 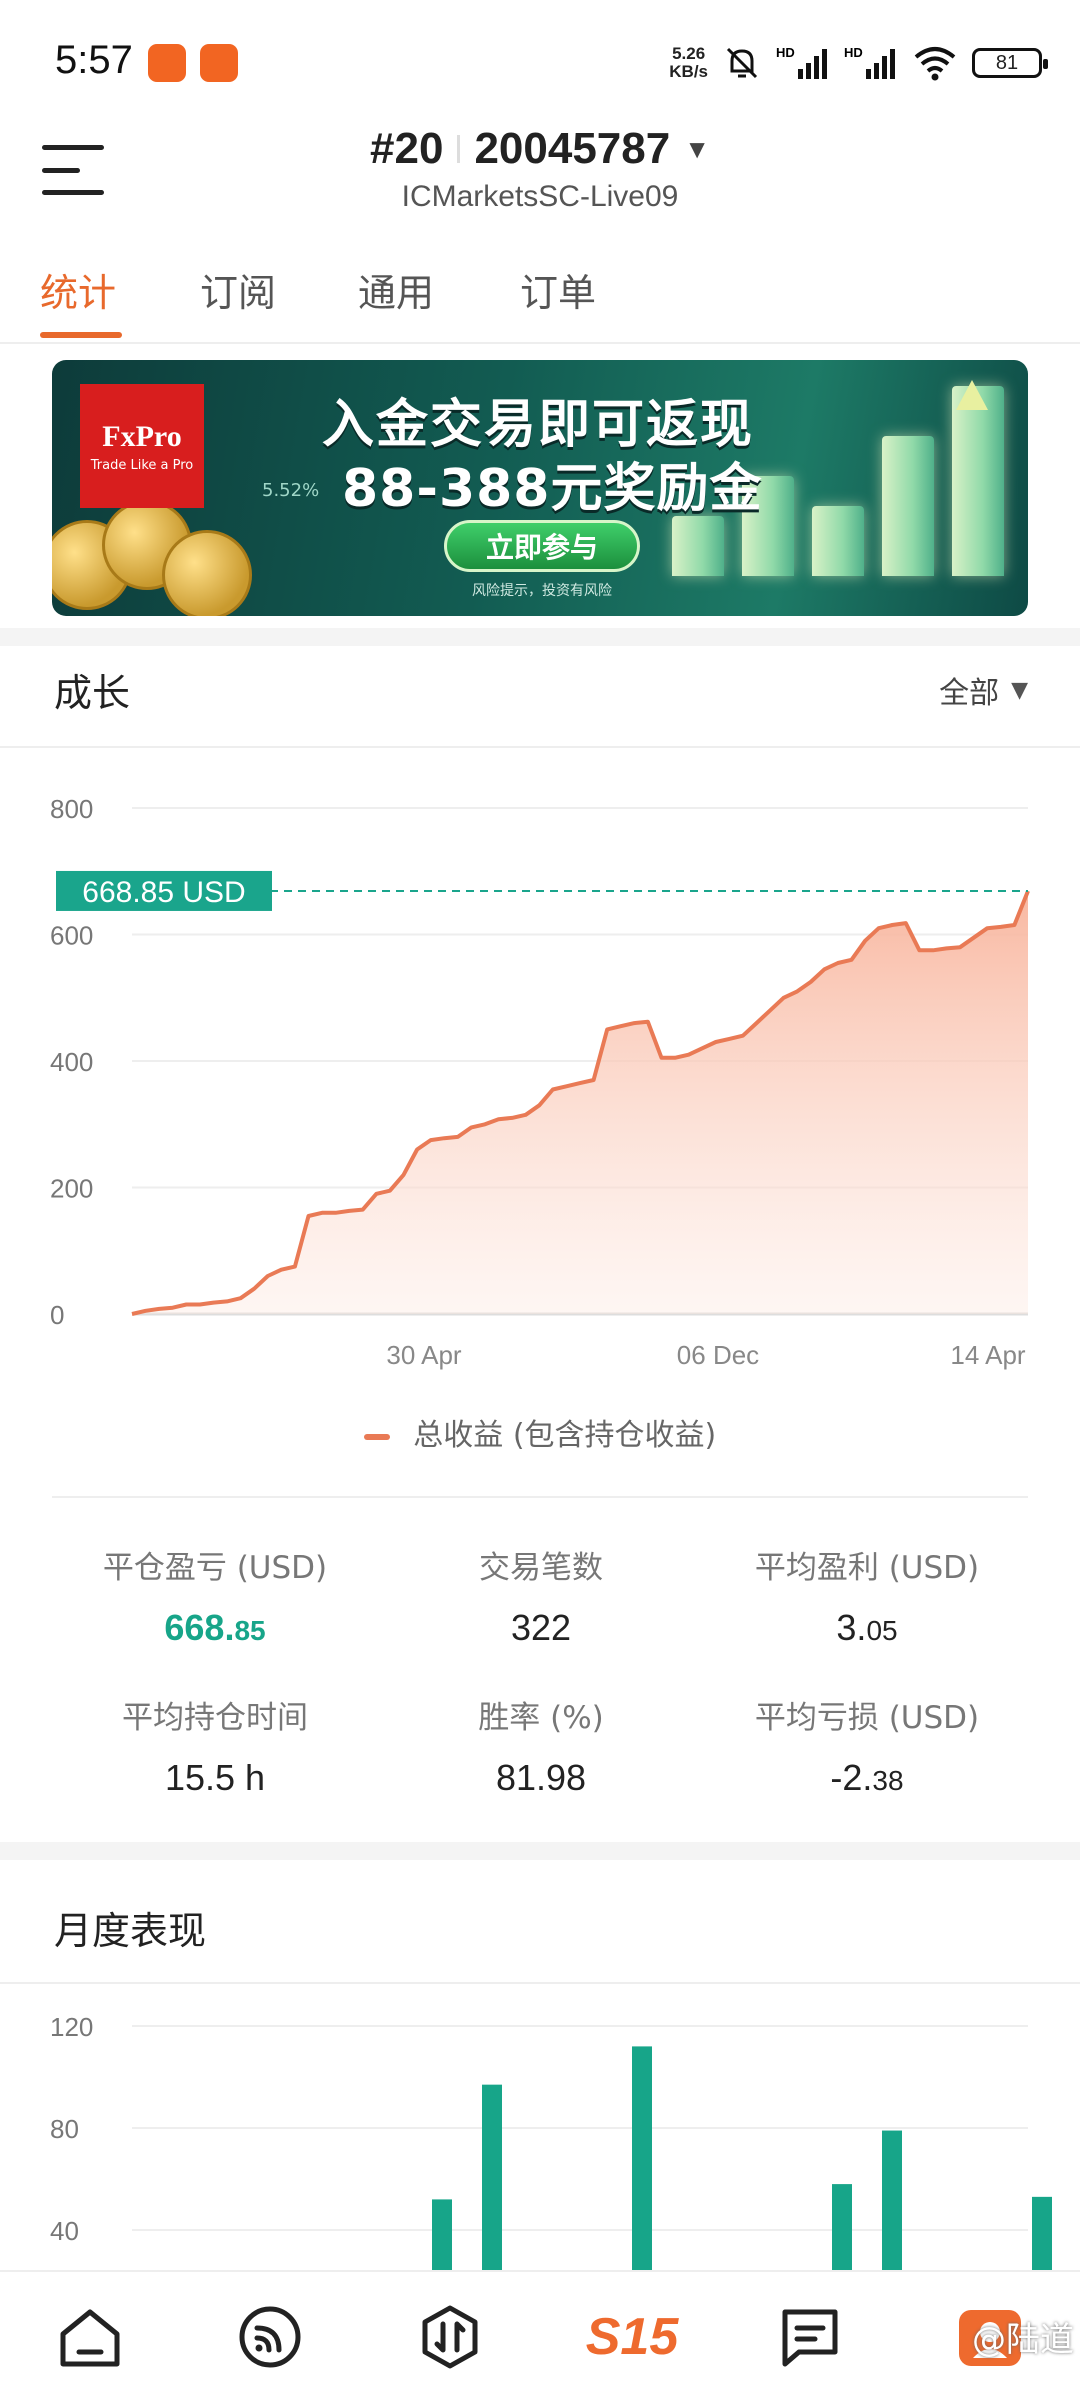 I want to click on nav-messages, so click(x=810, y=2337).